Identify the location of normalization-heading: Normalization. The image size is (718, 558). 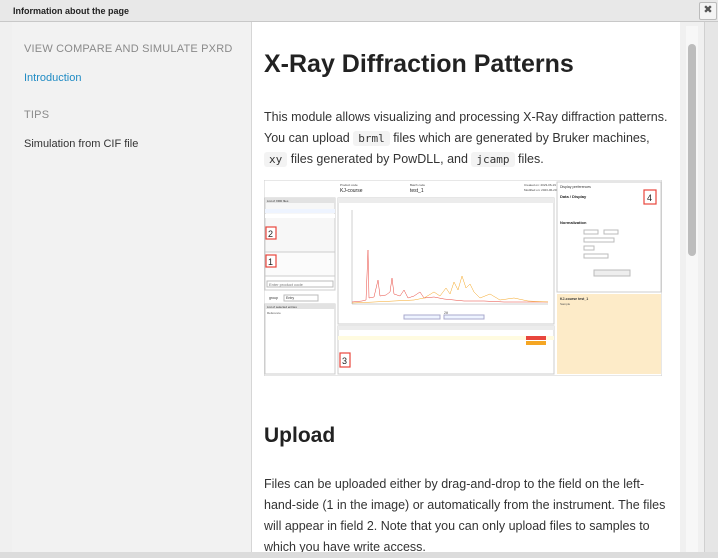
(573, 222).